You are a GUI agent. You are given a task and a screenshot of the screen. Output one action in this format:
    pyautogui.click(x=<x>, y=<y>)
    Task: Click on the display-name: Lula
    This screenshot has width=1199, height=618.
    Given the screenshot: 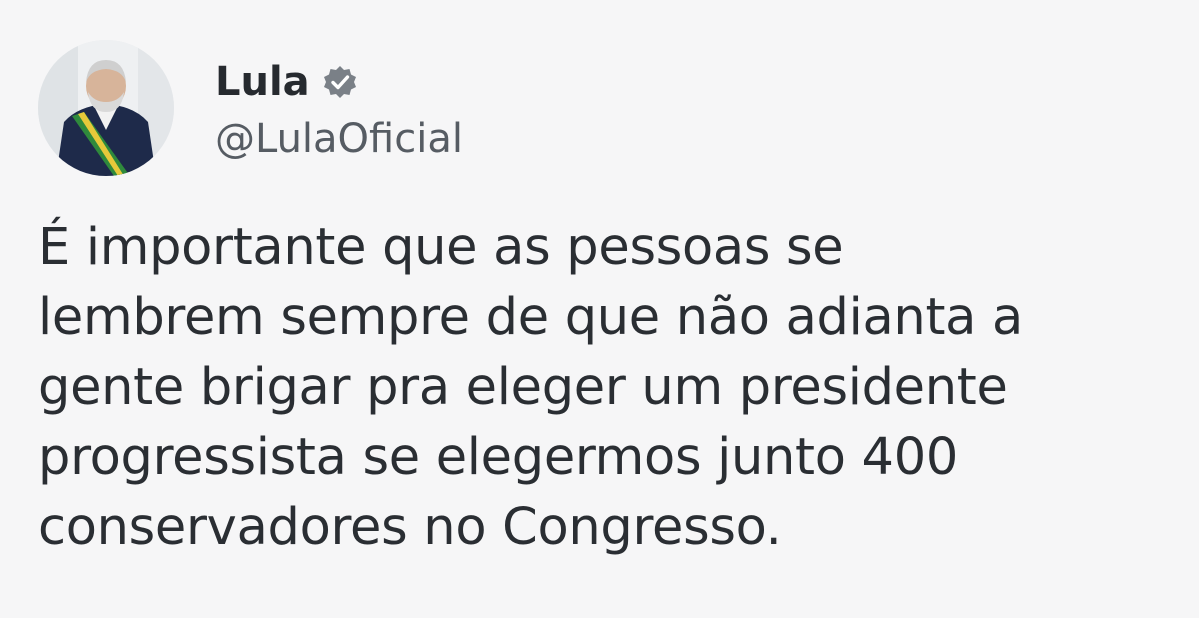 What is the action you would take?
    pyautogui.click(x=262, y=82)
    